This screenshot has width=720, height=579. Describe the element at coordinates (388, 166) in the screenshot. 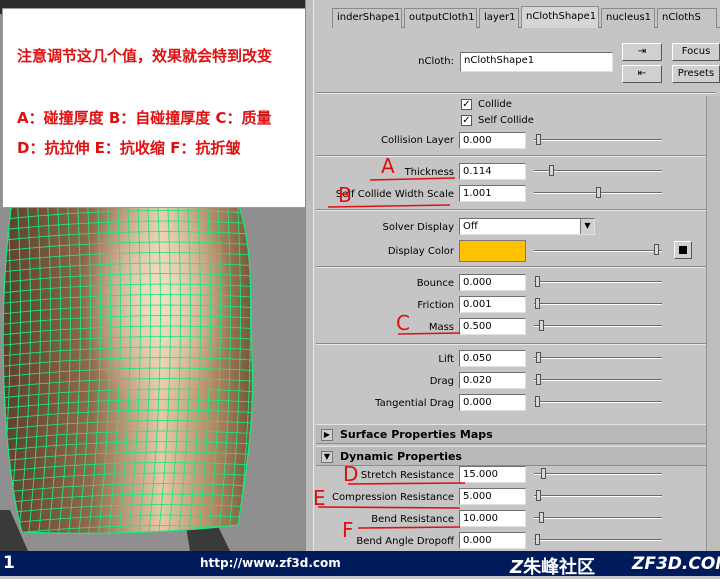

I see `annotation-a: A` at that location.